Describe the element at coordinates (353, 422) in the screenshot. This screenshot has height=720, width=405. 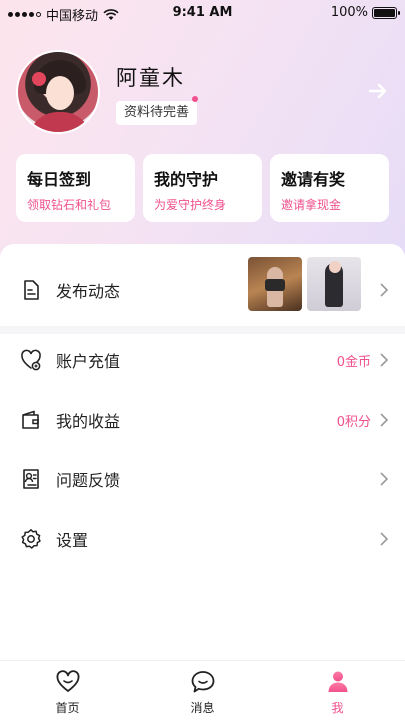
I see `points-balance: 0积分` at that location.